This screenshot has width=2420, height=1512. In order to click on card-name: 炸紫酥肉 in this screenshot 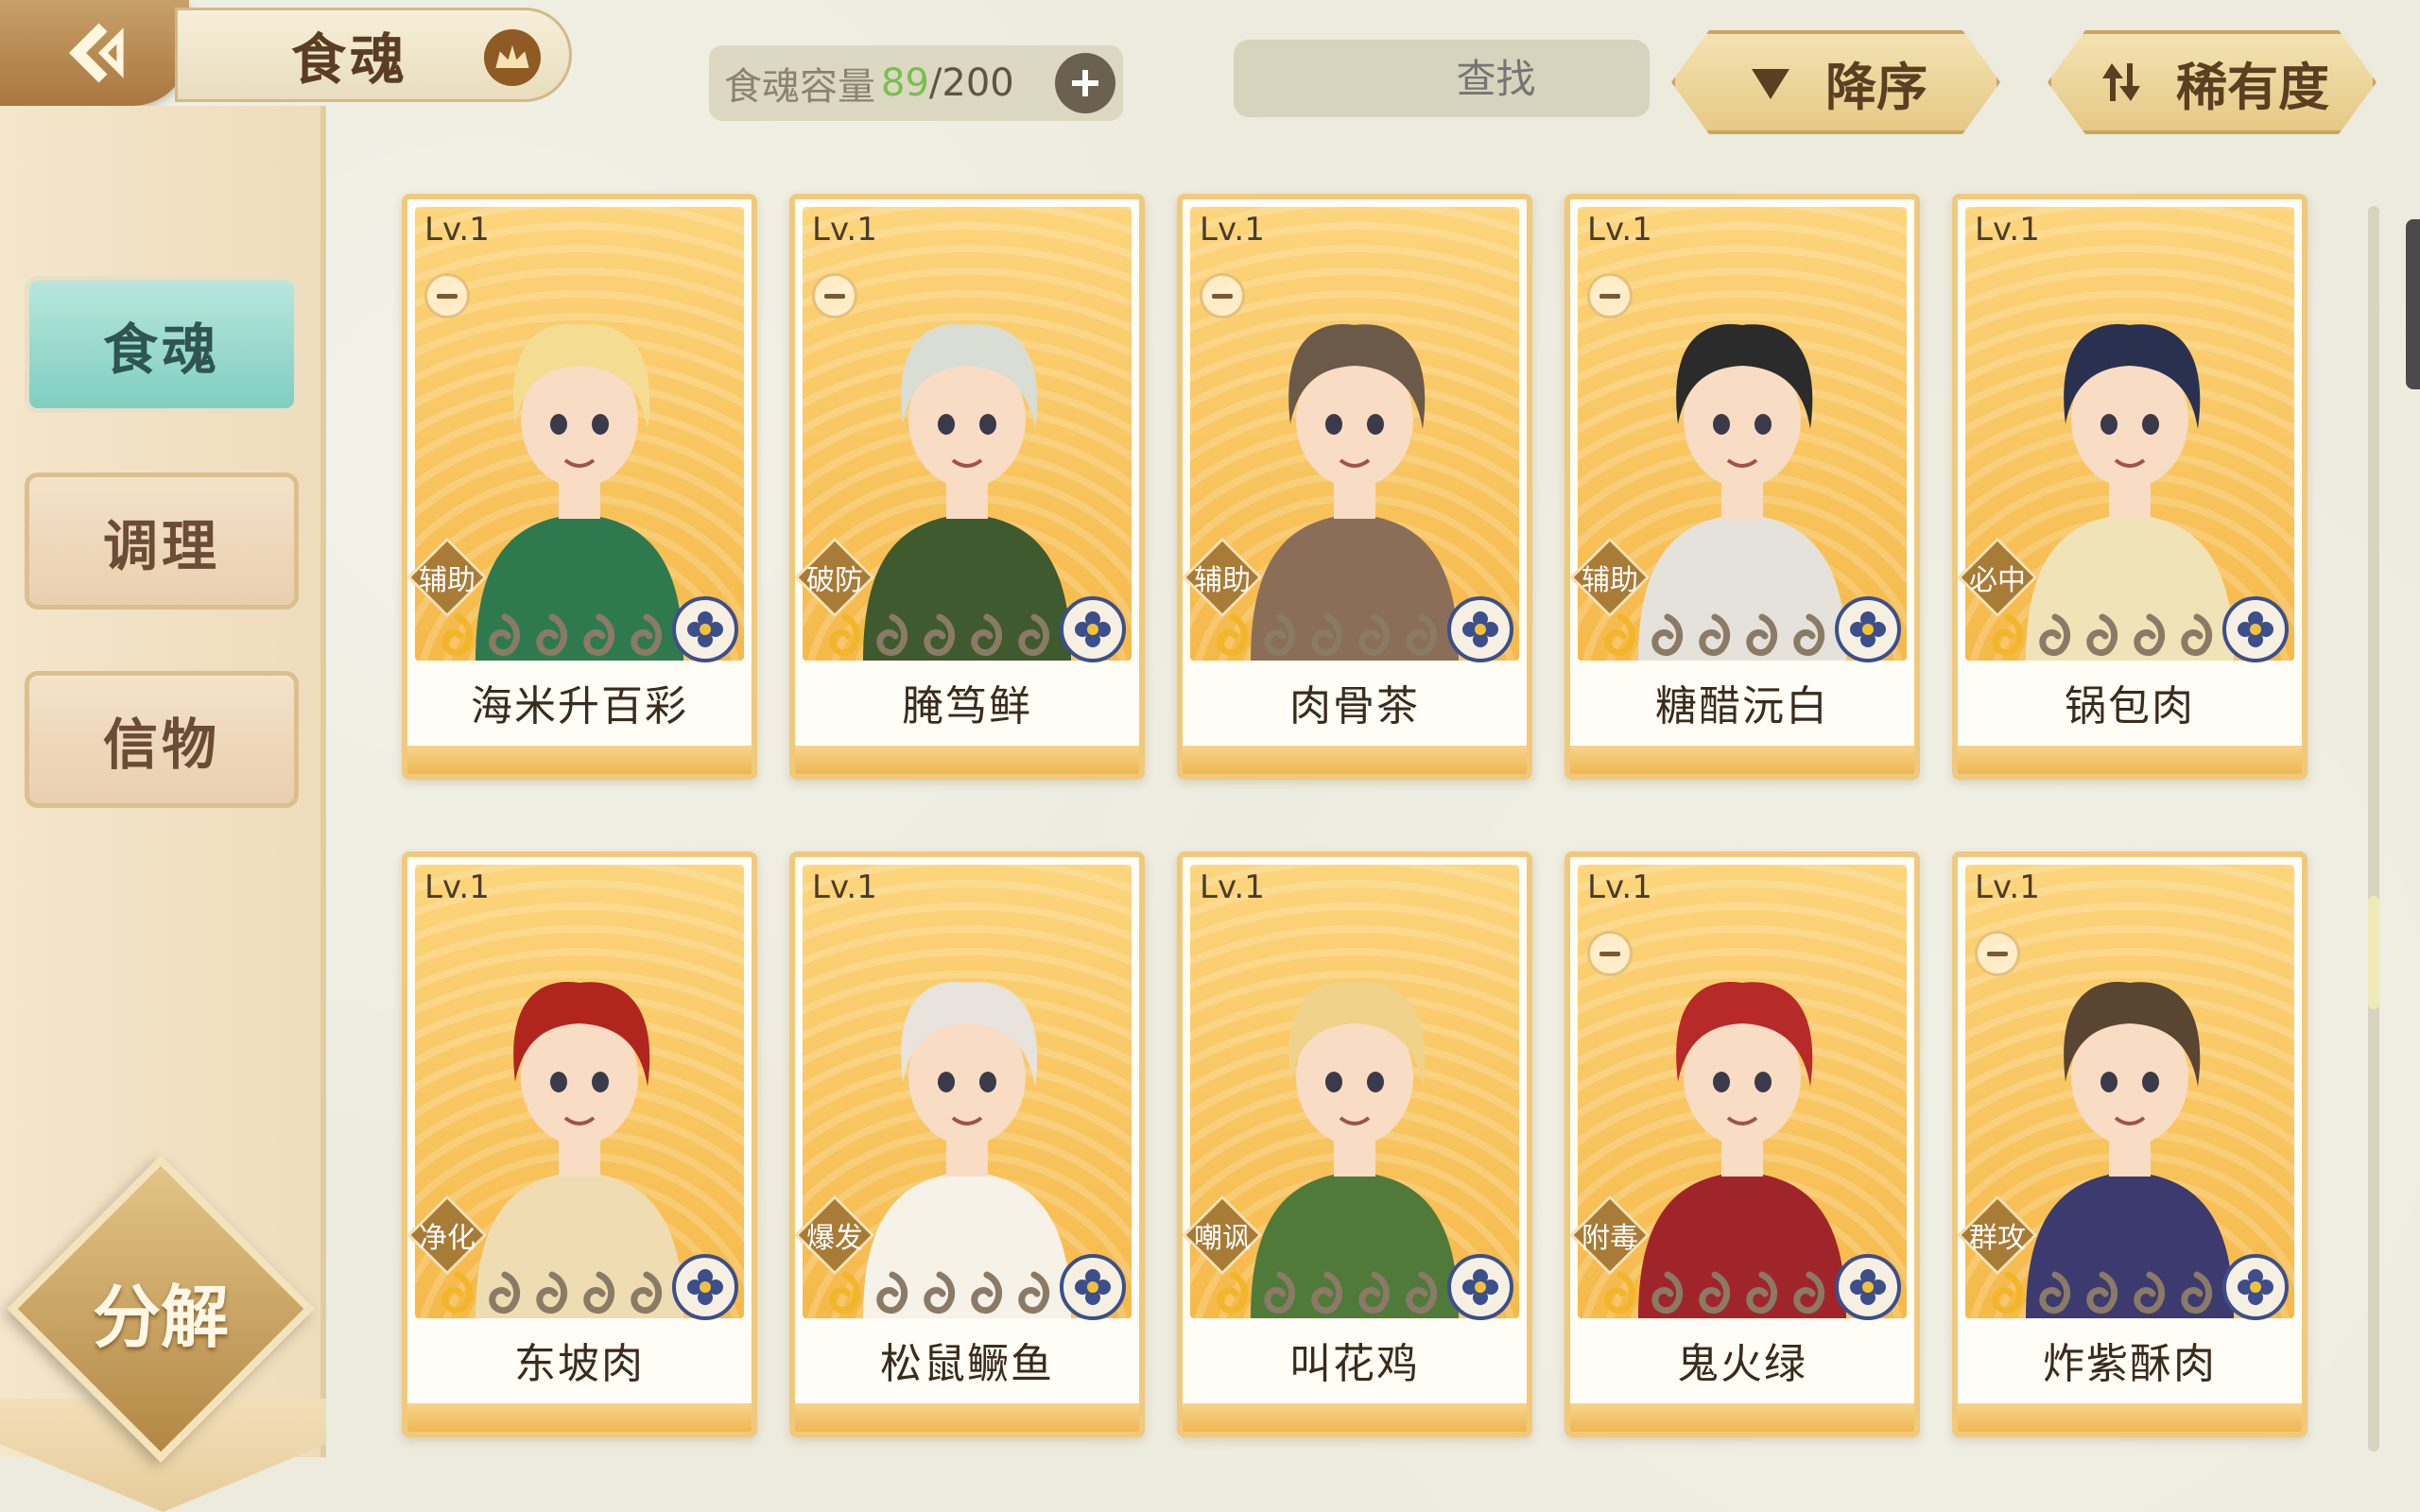, I will do `click(2130, 1364)`.